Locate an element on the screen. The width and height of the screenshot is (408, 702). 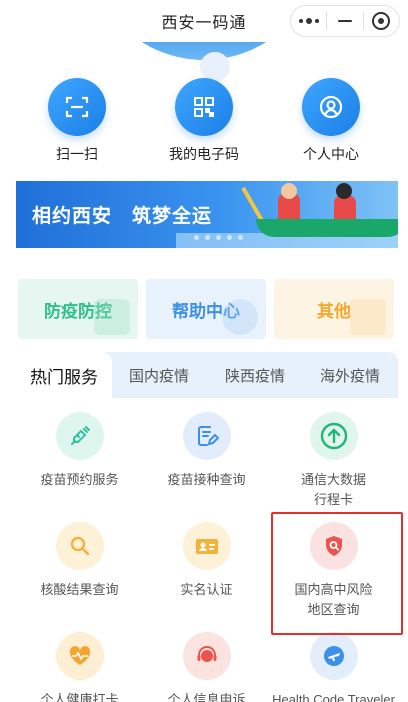
promo-banner: 相约西安 筑梦全运 is located at coordinates (207, 214).